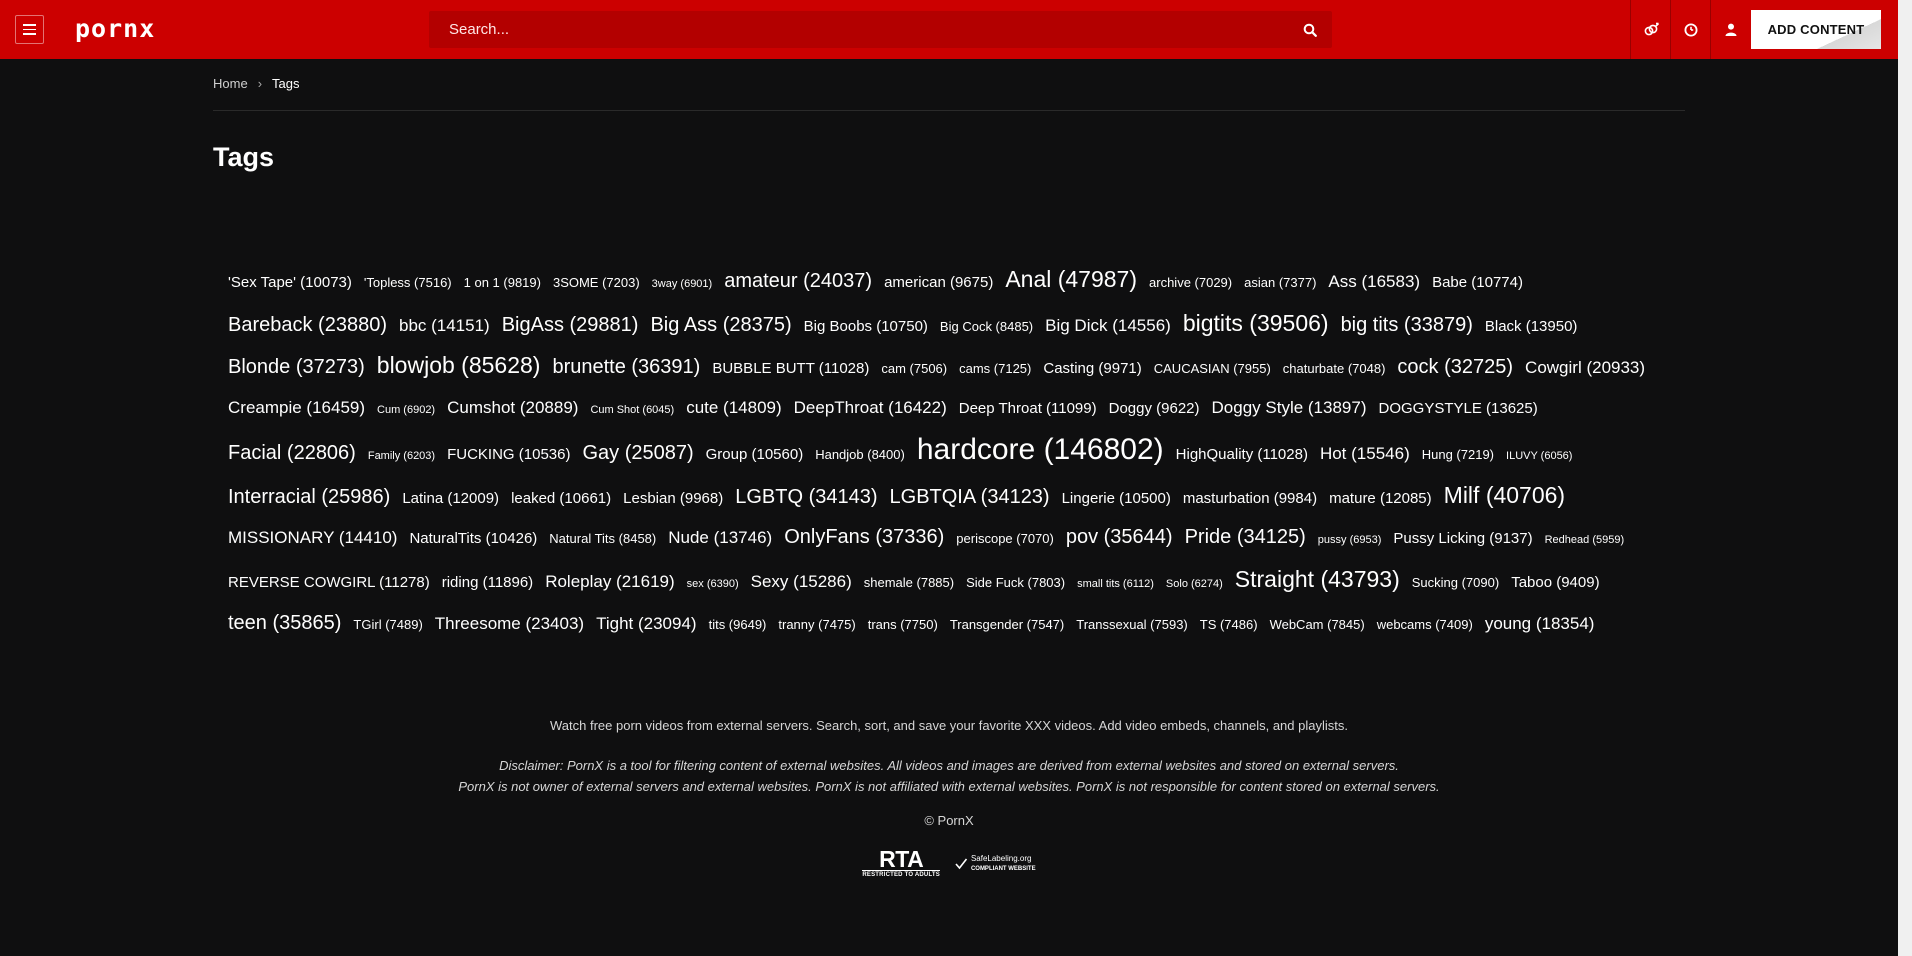 Image resolution: width=1912 pixels, height=956 pixels. I want to click on gender-filter-icon, so click(1650, 29).